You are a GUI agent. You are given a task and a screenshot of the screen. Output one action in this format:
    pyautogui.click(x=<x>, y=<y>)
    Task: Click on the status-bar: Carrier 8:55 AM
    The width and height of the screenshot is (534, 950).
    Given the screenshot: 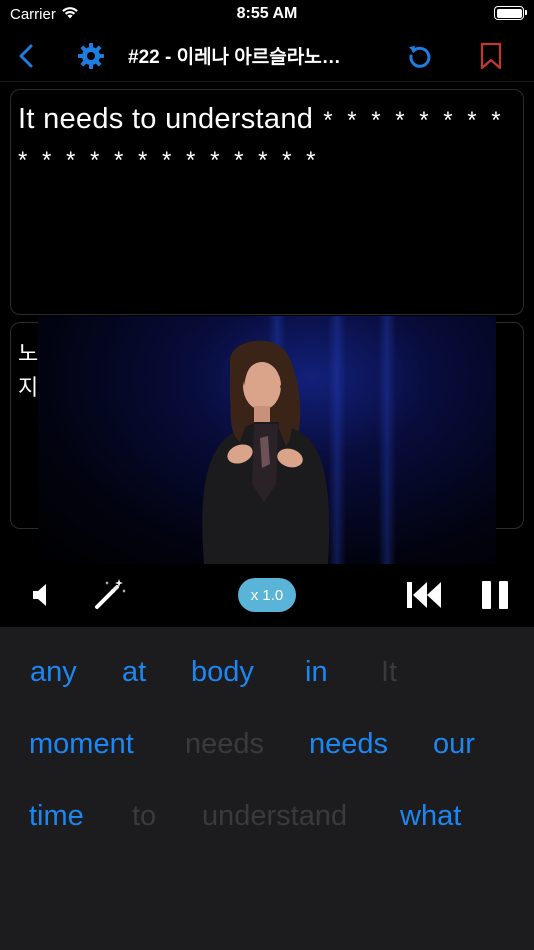 What is the action you would take?
    pyautogui.click(x=267, y=15)
    